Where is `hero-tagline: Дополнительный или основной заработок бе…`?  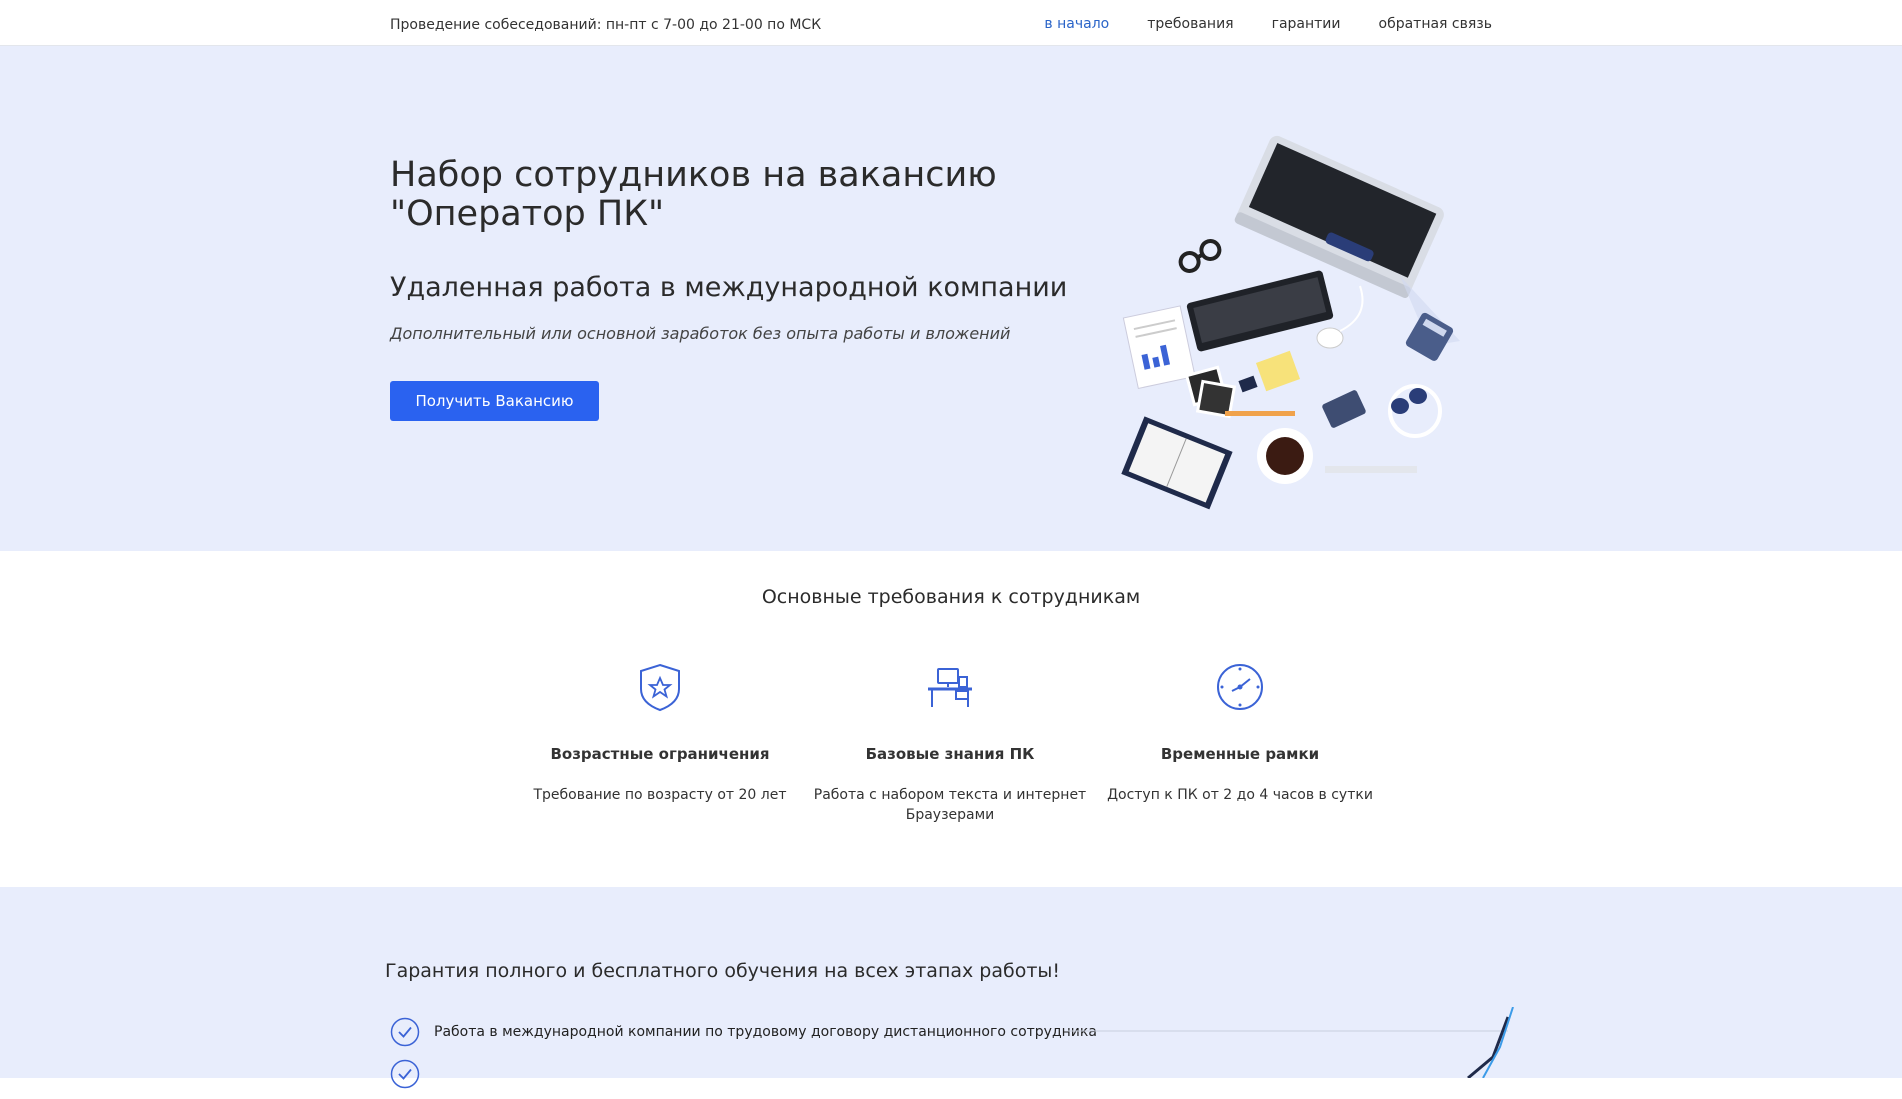 hero-tagline: Дополнительный или основной заработок бе… is located at coordinates (700, 333).